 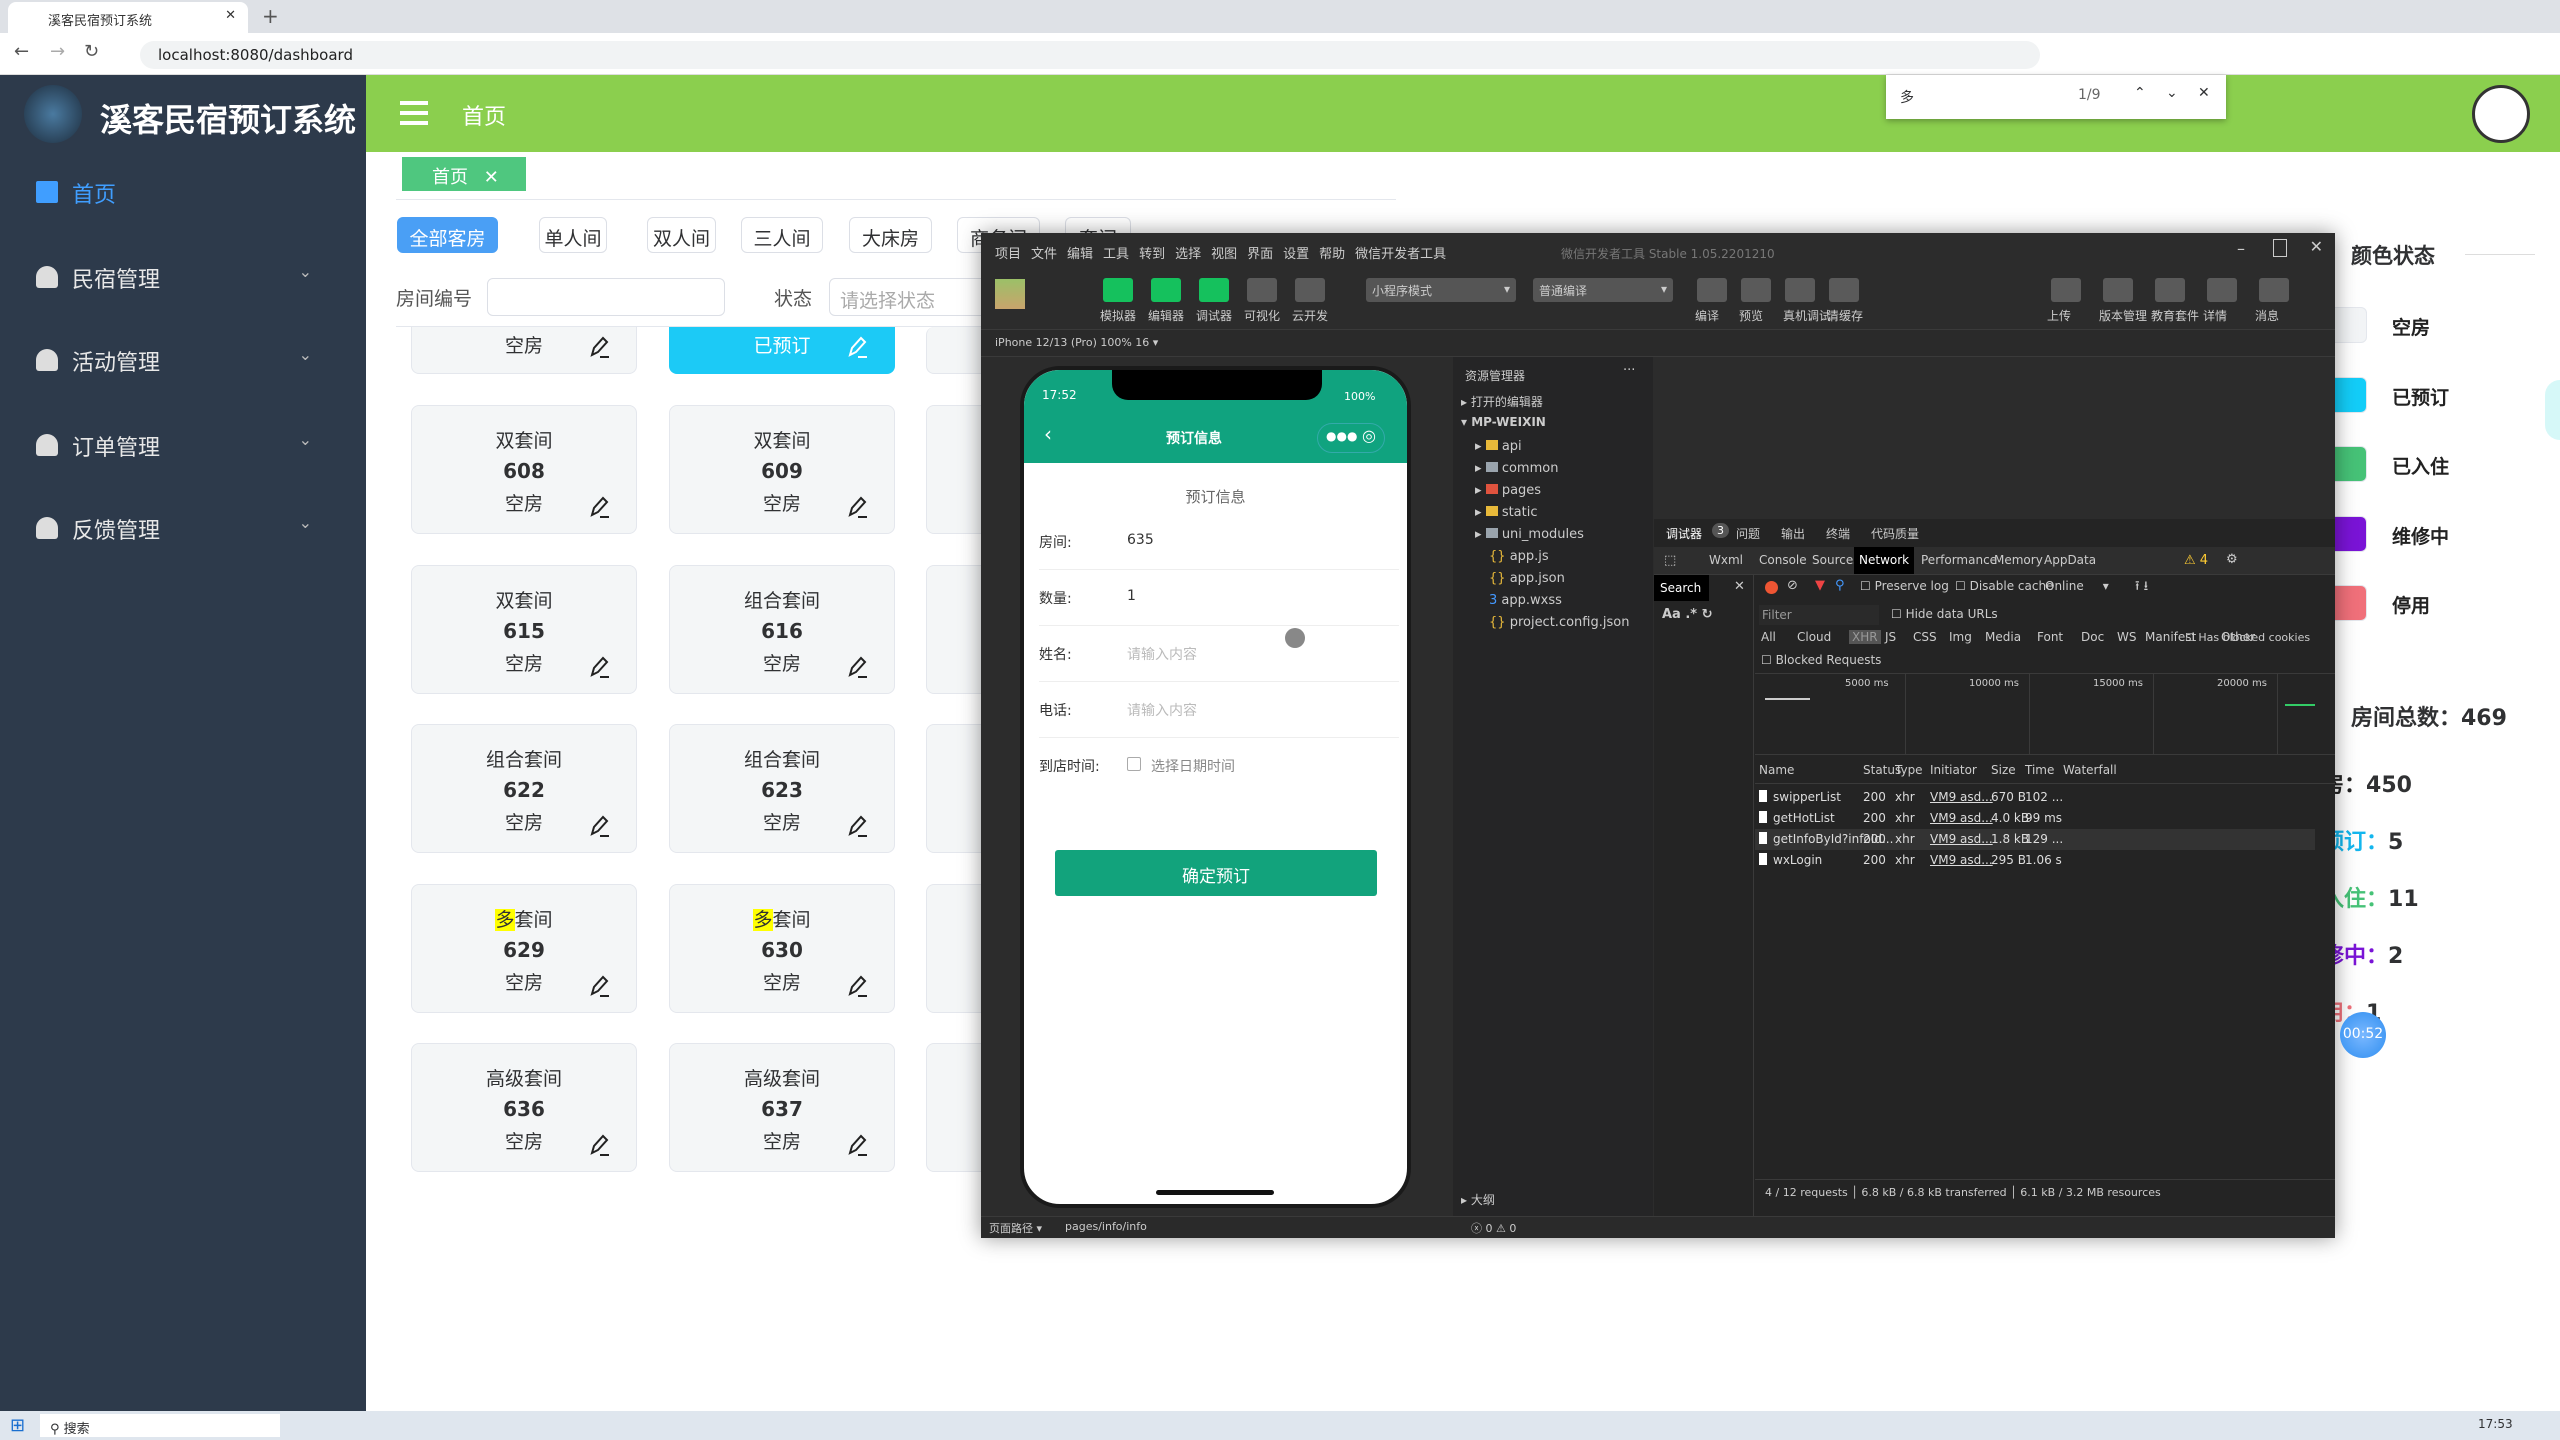 I want to click on search-tab: Search, so click(x=1681, y=588).